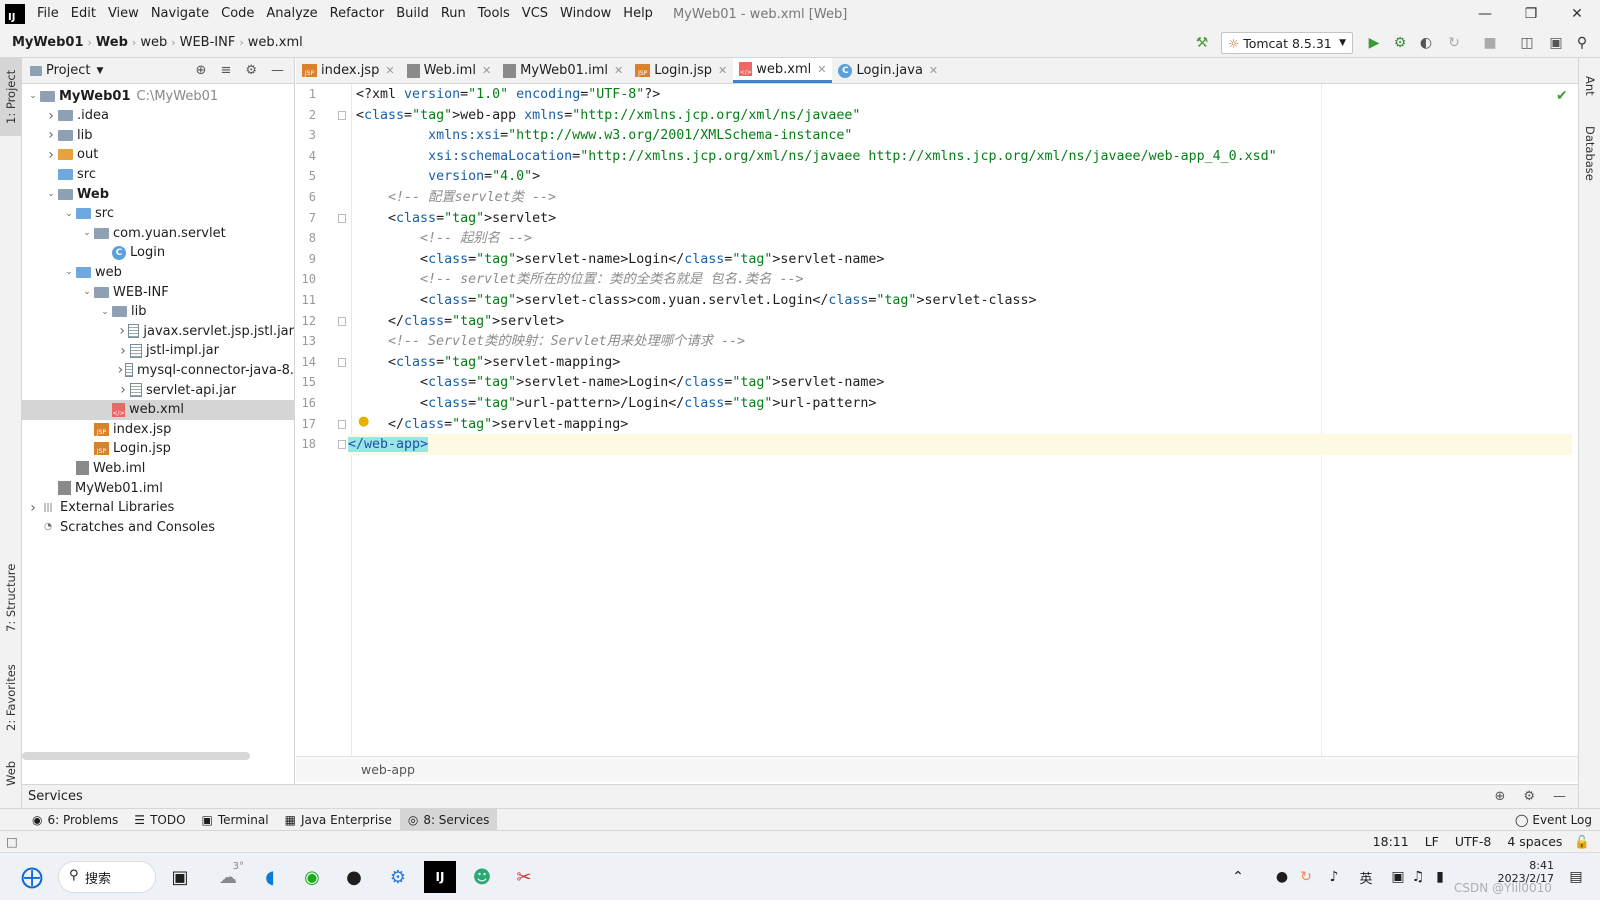  I want to click on code-line: </class="tag">servlet>, so click(460, 321).